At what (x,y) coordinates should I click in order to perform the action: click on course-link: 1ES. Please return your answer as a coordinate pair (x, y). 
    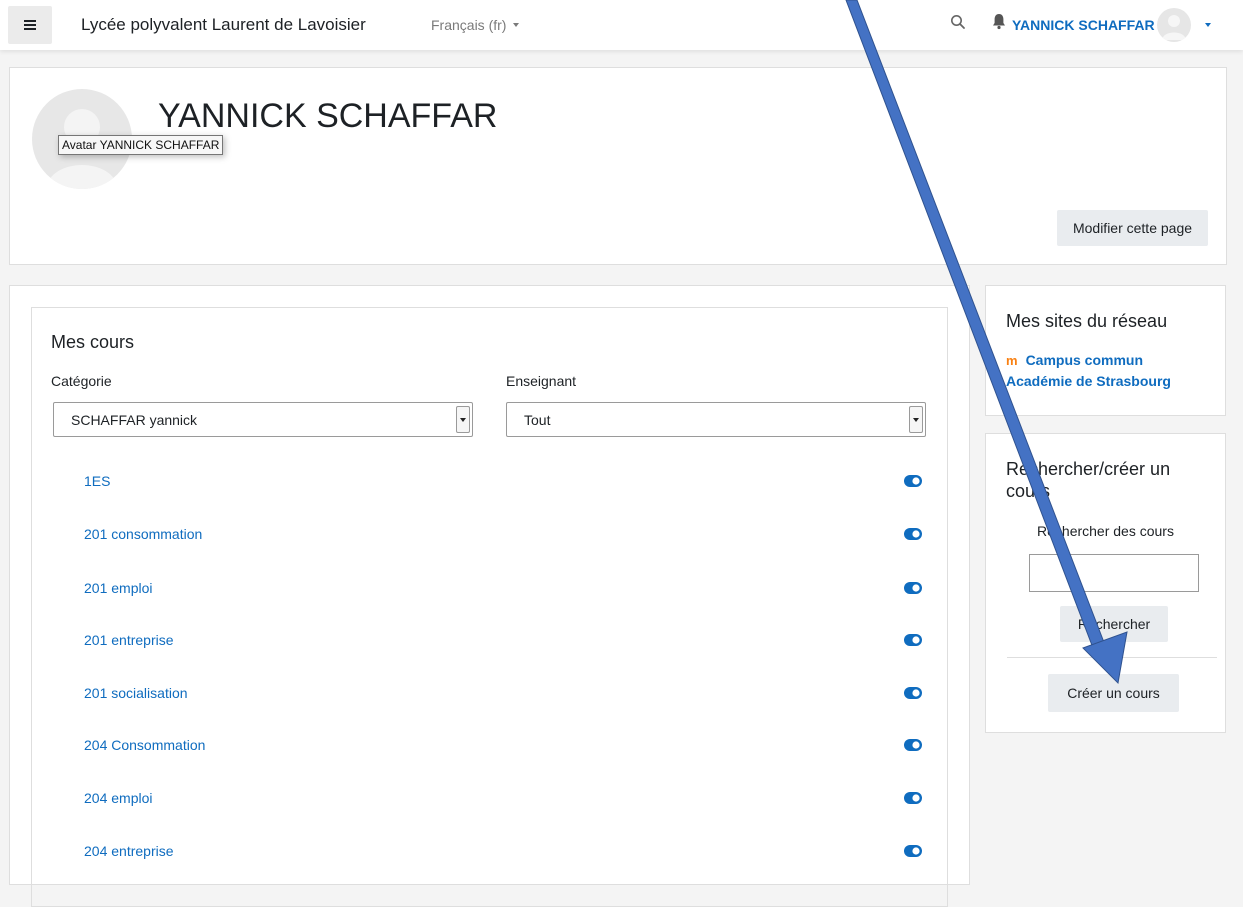
    Looking at the image, I should click on (97, 481).